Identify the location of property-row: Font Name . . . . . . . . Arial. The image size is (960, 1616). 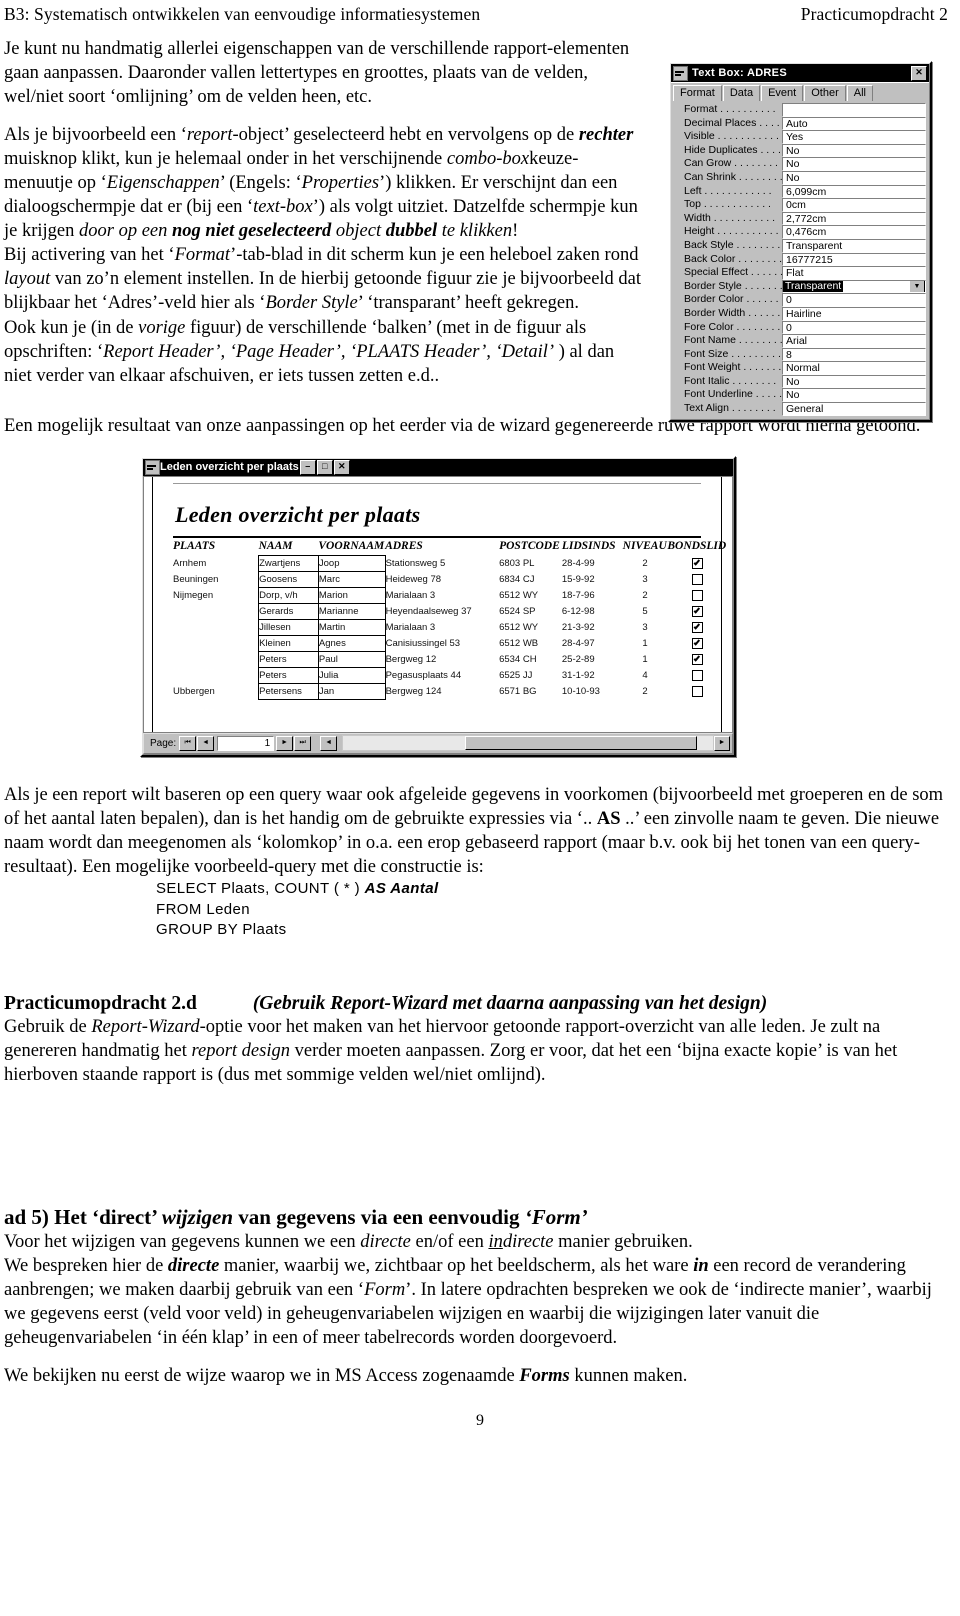
(800, 341).